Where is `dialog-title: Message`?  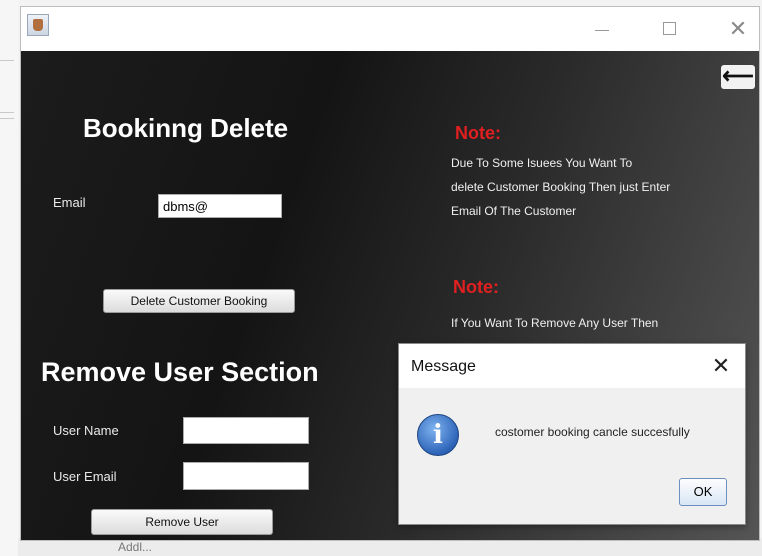
dialog-title: Message is located at coordinates (443, 366).